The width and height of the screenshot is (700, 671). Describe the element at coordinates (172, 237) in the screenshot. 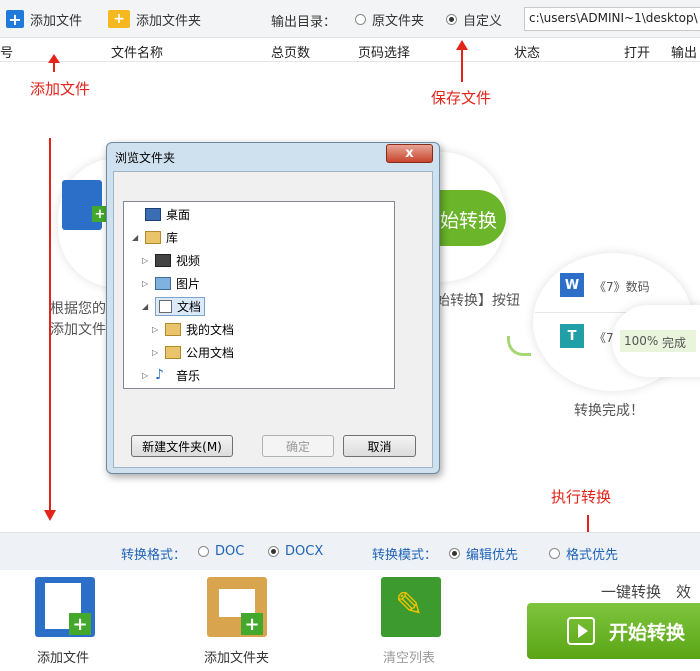

I see `tree-label: 库` at that location.